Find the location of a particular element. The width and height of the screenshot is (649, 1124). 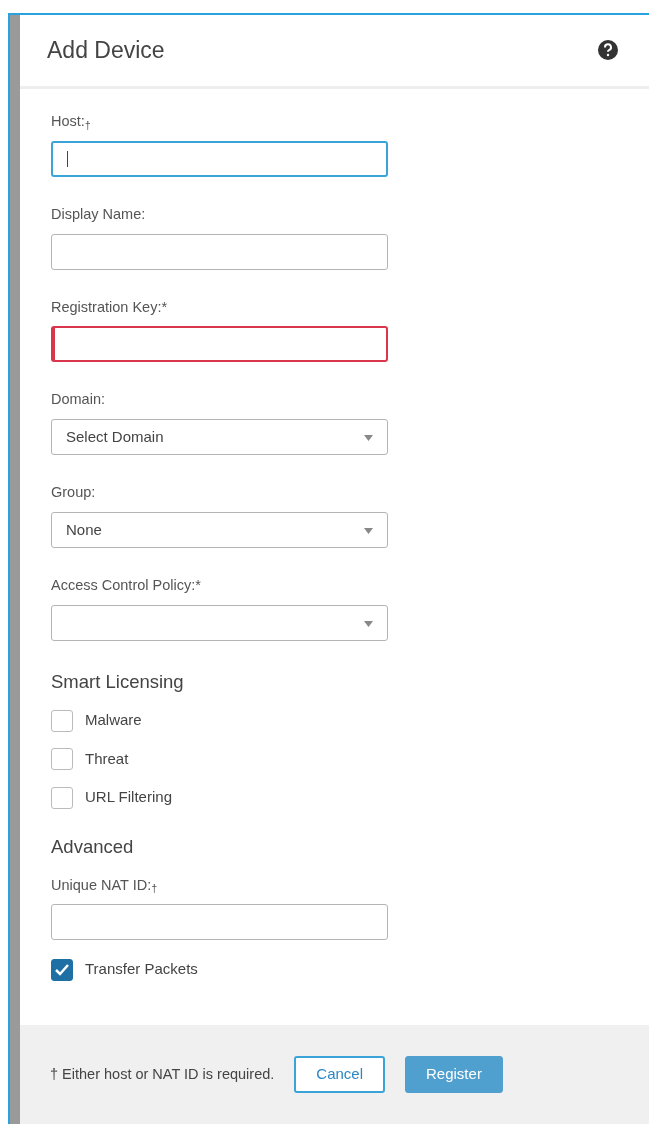

select-field: Select Domain is located at coordinates (219, 437).